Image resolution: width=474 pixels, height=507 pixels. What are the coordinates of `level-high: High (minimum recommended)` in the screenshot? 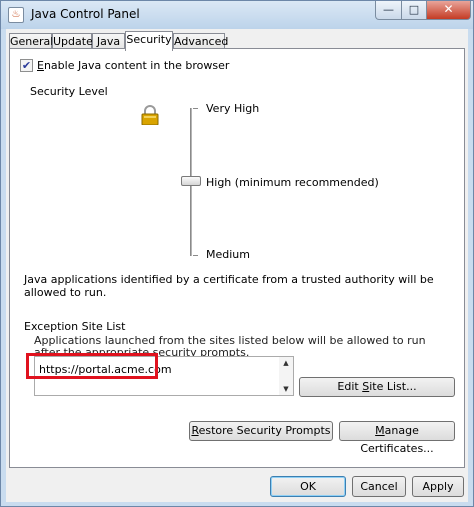 It's located at (292, 182).